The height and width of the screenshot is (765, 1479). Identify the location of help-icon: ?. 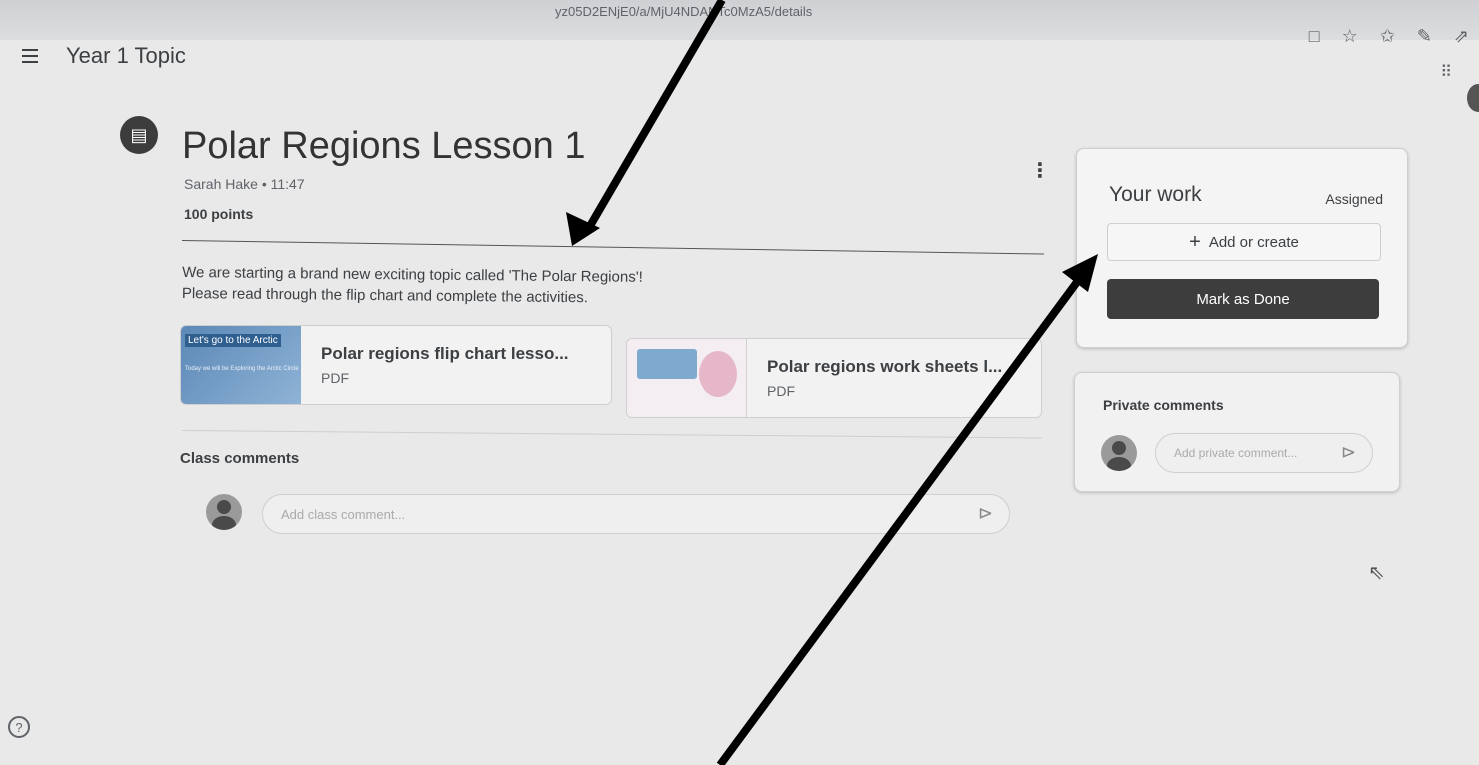
(19, 727).